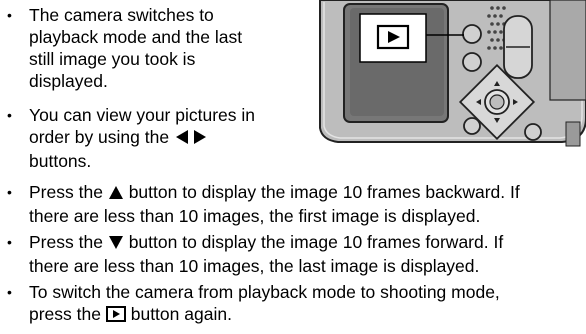  What do you see at coordinates (264, 315) in the screenshot?
I see `text-line-with-icon: press the button again.` at bounding box center [264, 315].